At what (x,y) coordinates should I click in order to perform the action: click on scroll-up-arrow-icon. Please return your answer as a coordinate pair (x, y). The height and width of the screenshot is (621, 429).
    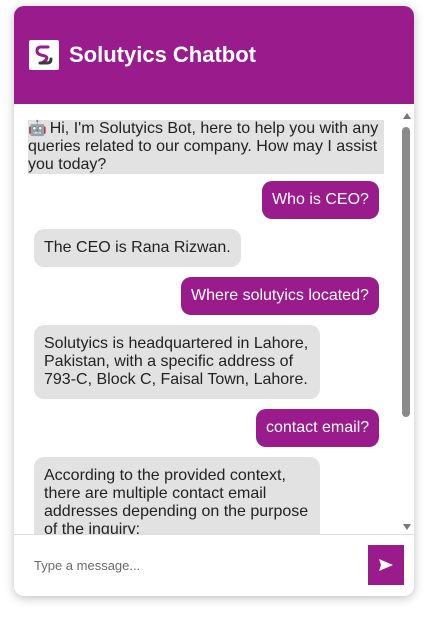
    Looking at the image, I should click on (407, 116).